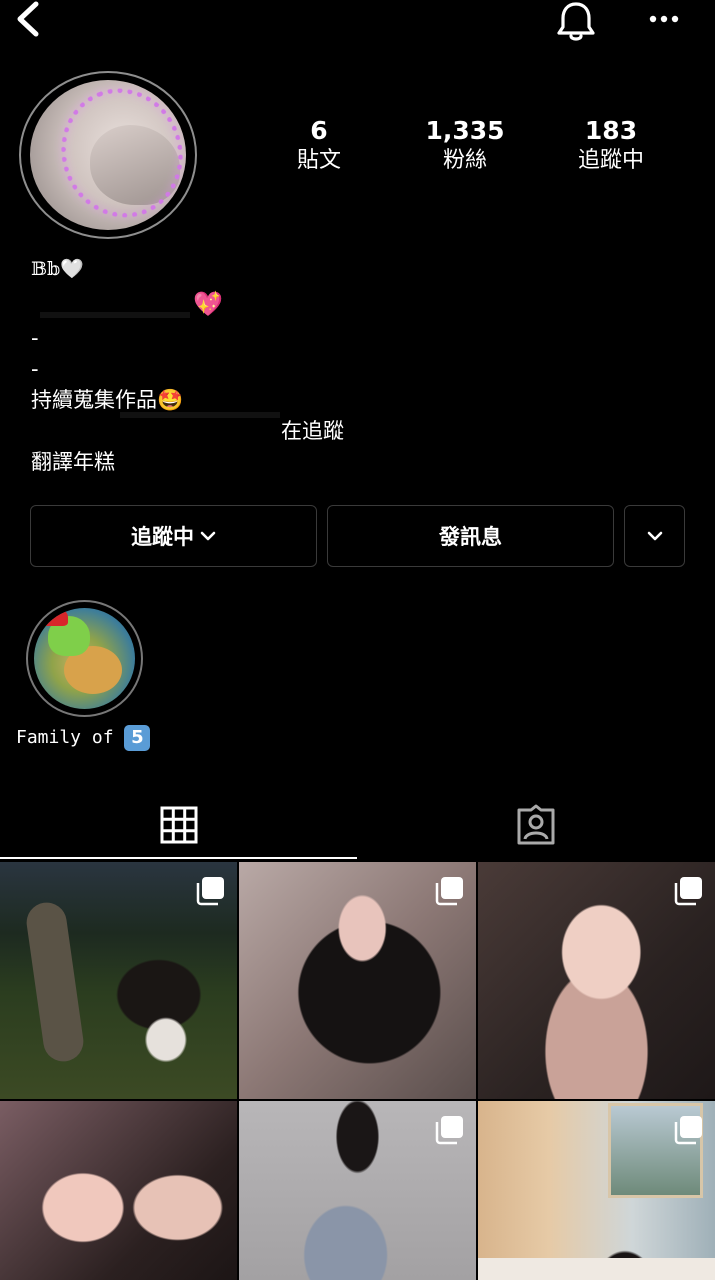 The height and width of the screenshot is (1280, 715). What do you see at coordinates (465, 146) in the screenshot?
I see `followers-stat: 1,335 粉絲` at bounding box center [465, 146].